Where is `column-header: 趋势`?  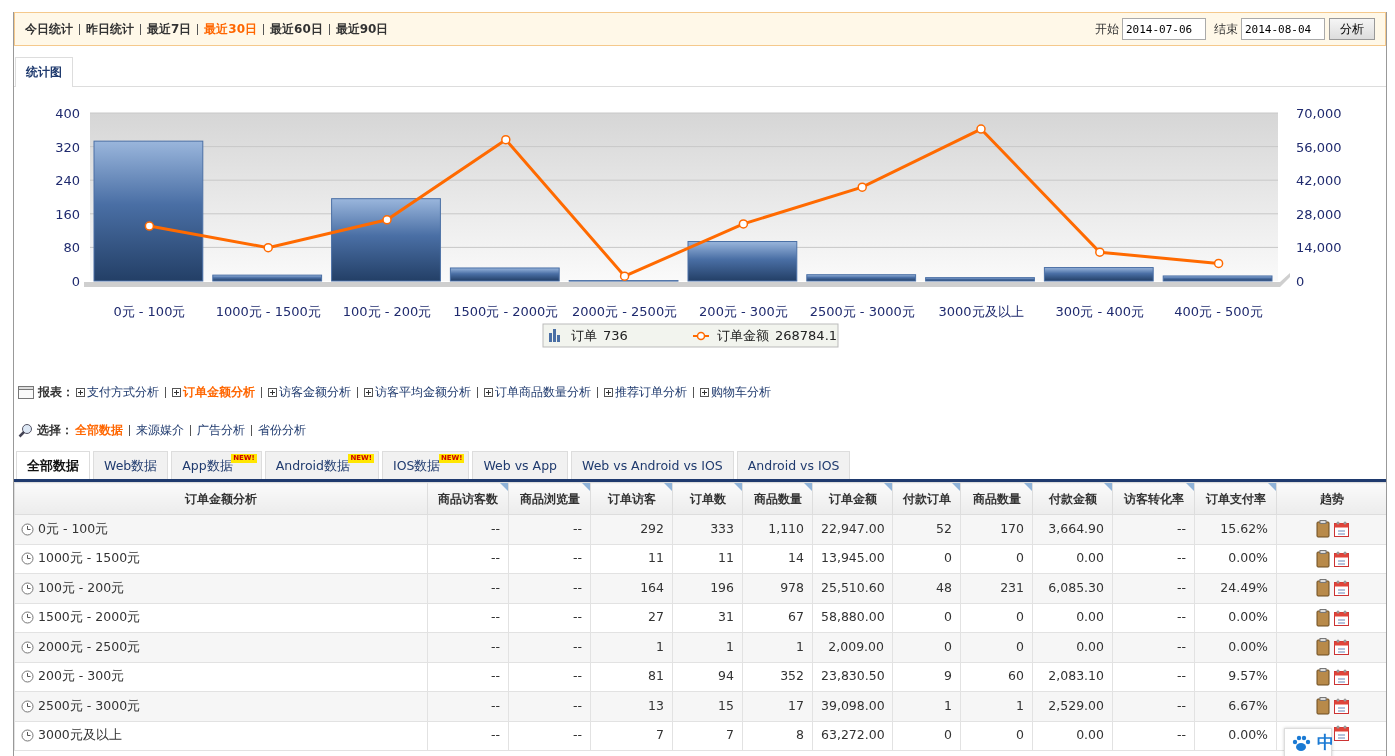 column-header: 趋势 is located at coordinates (1331, 498).